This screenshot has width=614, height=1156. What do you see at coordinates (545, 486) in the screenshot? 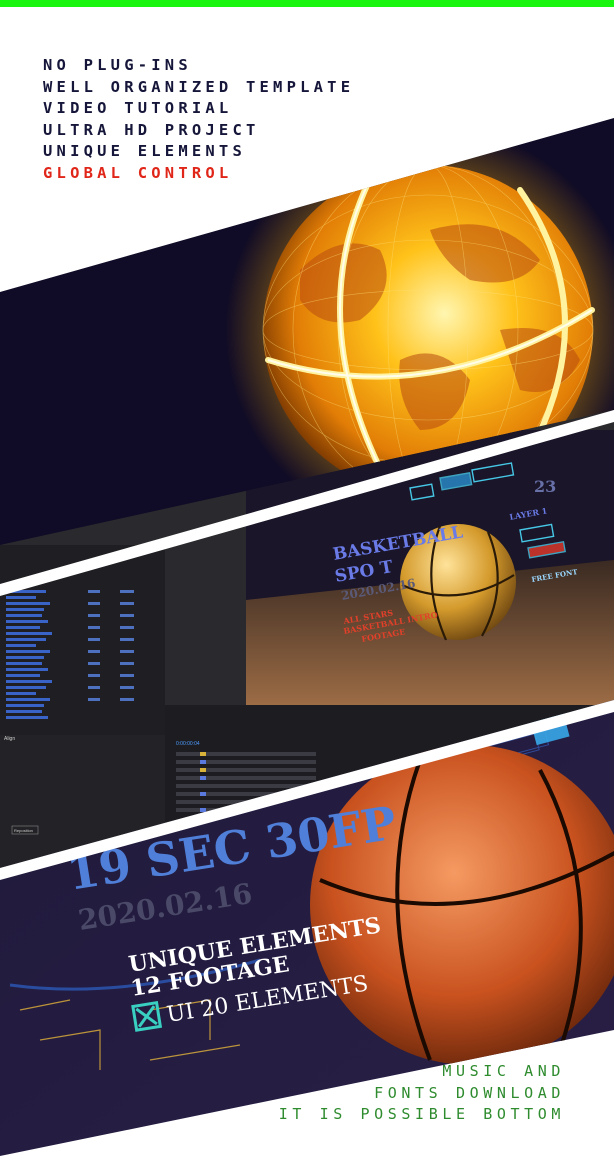
I see `scene-number: 23` at bounding box center [545, 486].